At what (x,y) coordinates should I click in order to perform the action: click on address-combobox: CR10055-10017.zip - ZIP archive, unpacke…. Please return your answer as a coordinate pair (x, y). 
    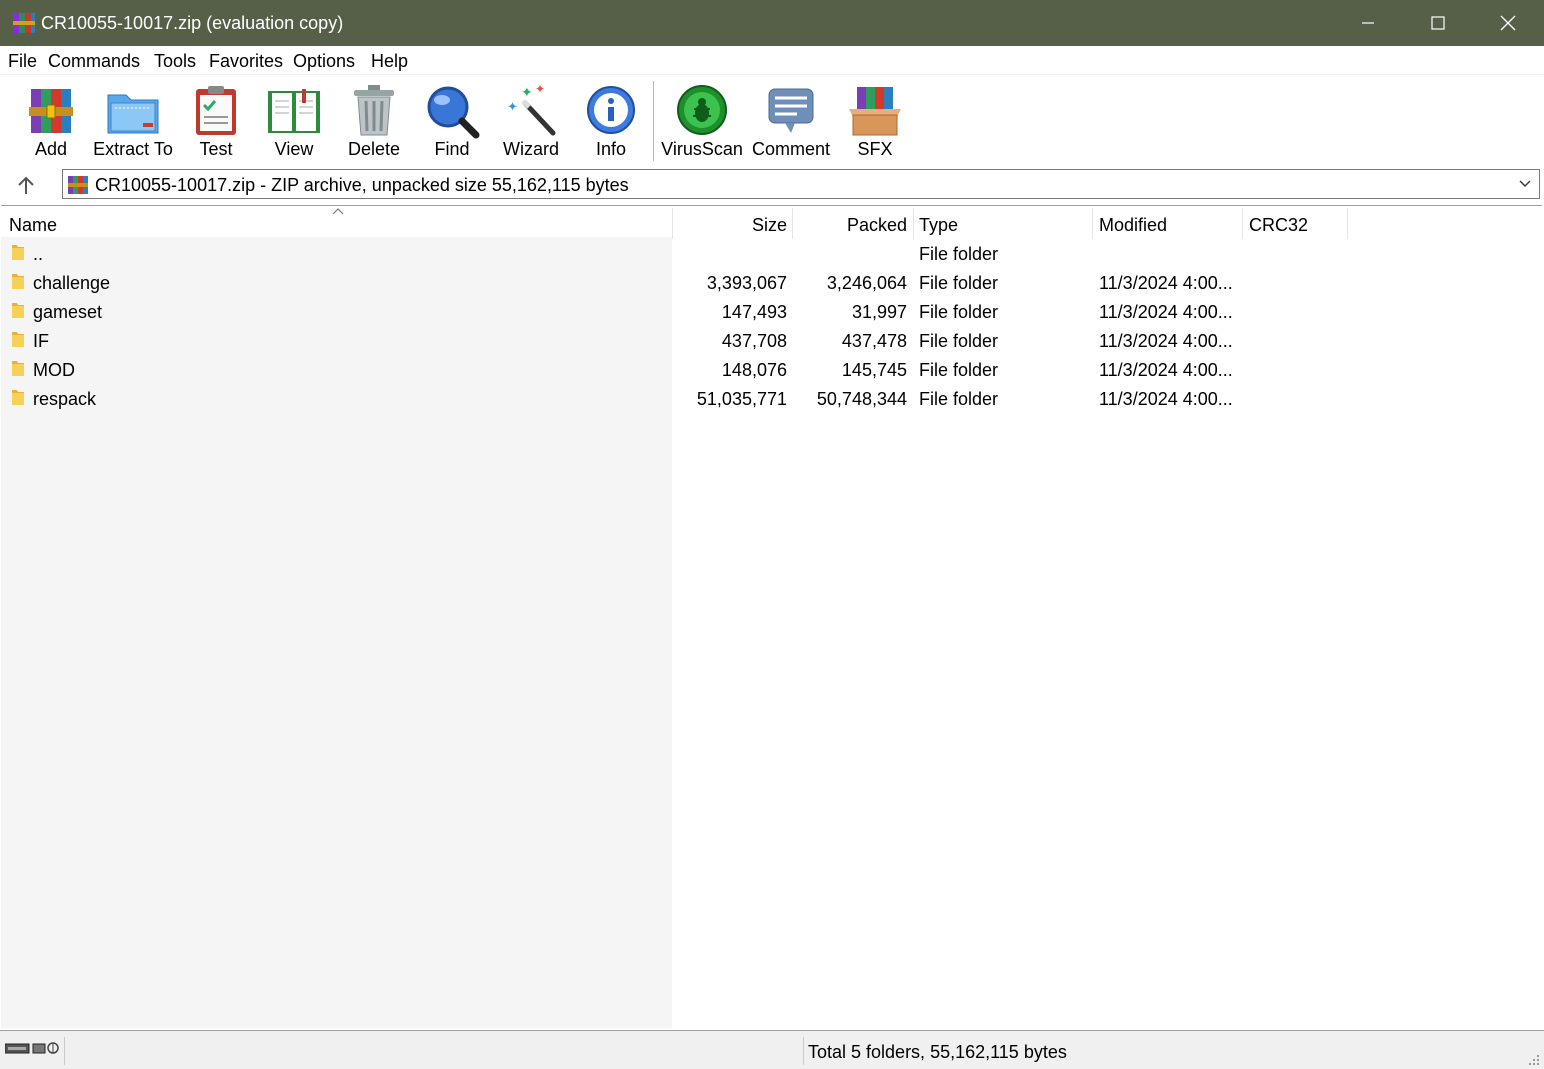
    Looking at the image, I should click on (801, 184).